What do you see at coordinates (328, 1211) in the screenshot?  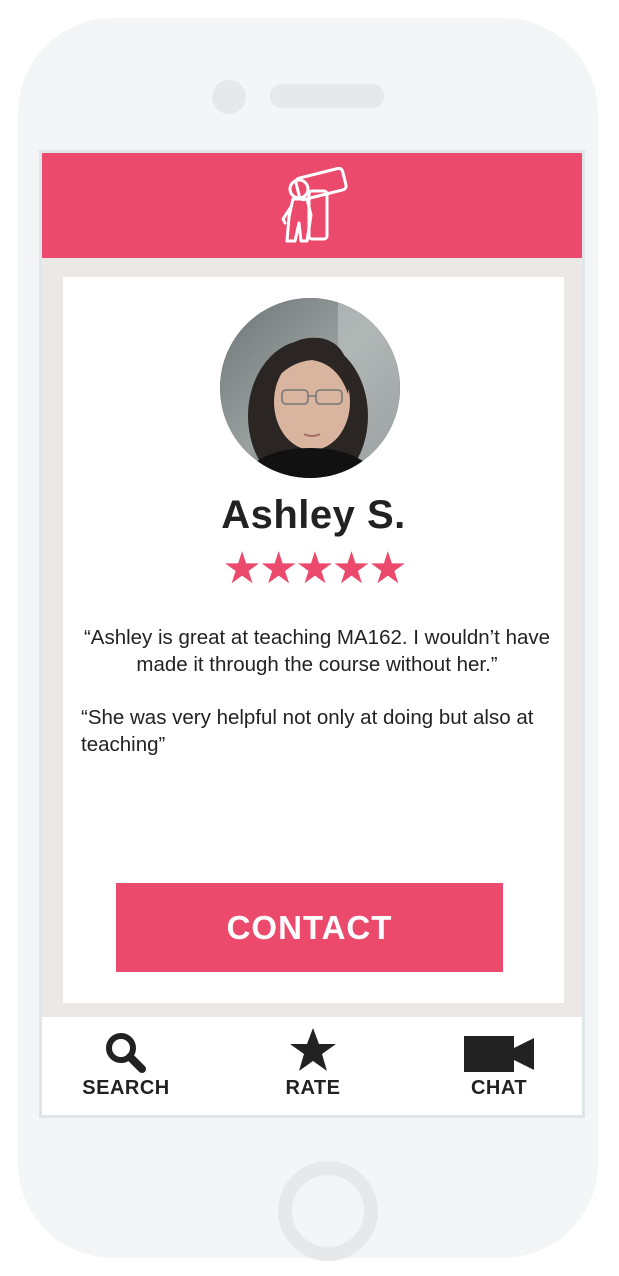 I see `home-button` at bounding box center [328, 1211].